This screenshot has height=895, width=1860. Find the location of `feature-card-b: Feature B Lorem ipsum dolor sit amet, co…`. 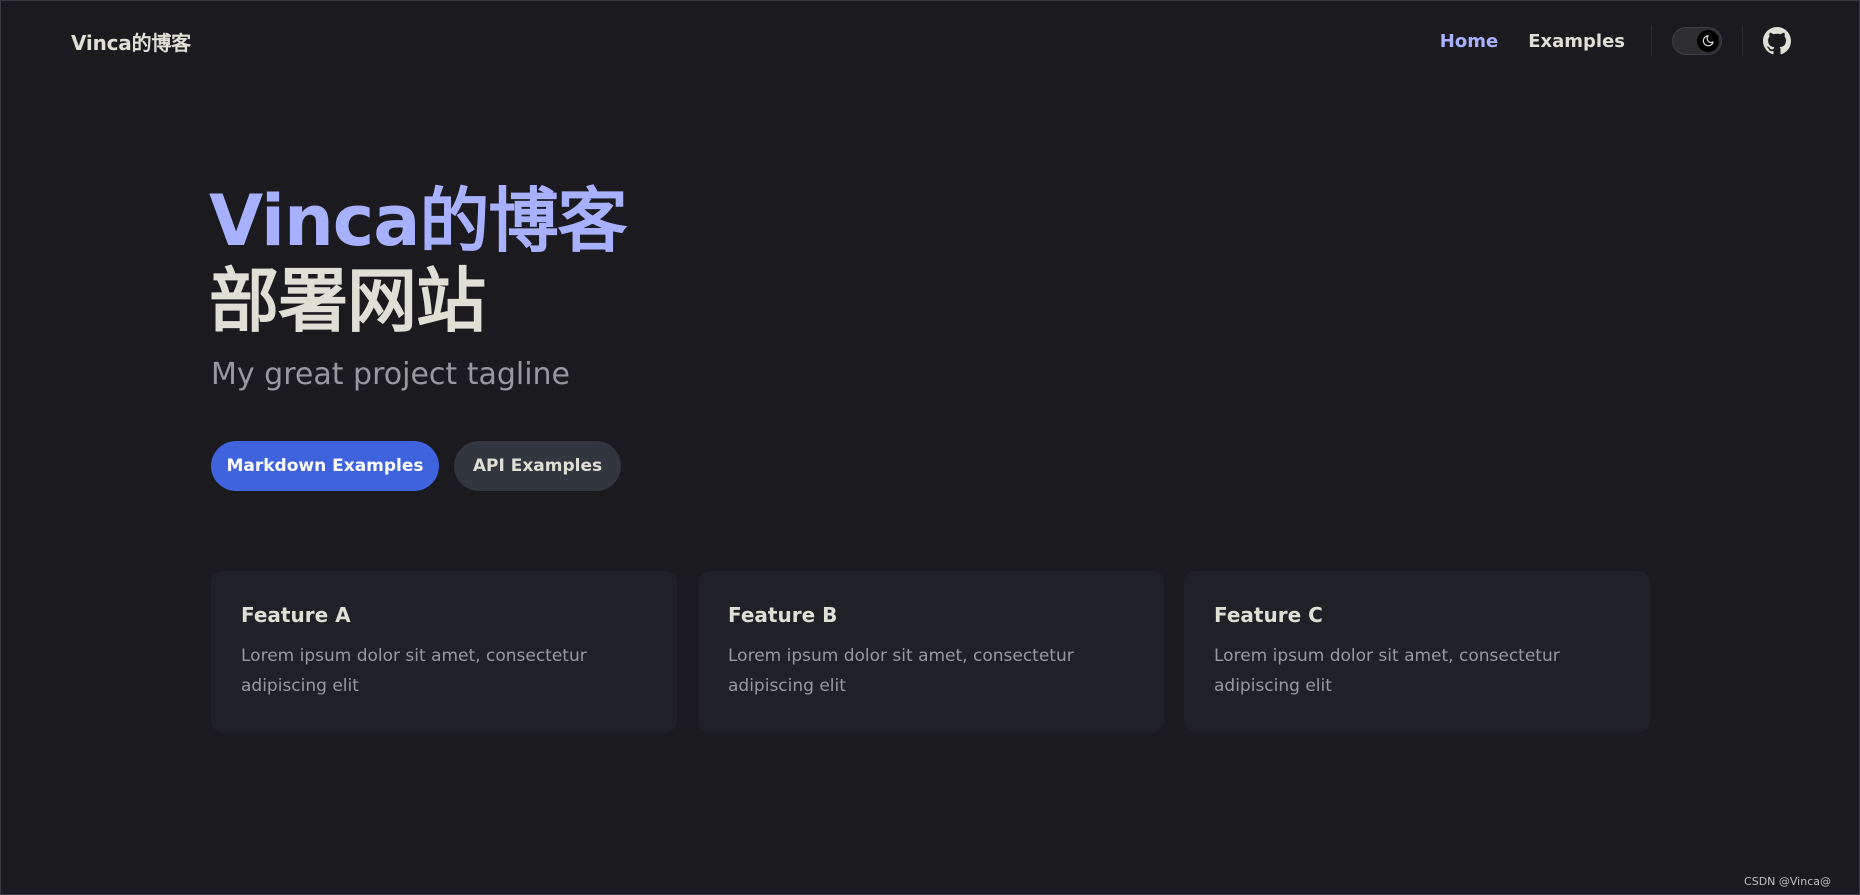

feature-card-b: Feature B Lorem ipsum dolor sit amet, co… is located at coordinates (931, 651).